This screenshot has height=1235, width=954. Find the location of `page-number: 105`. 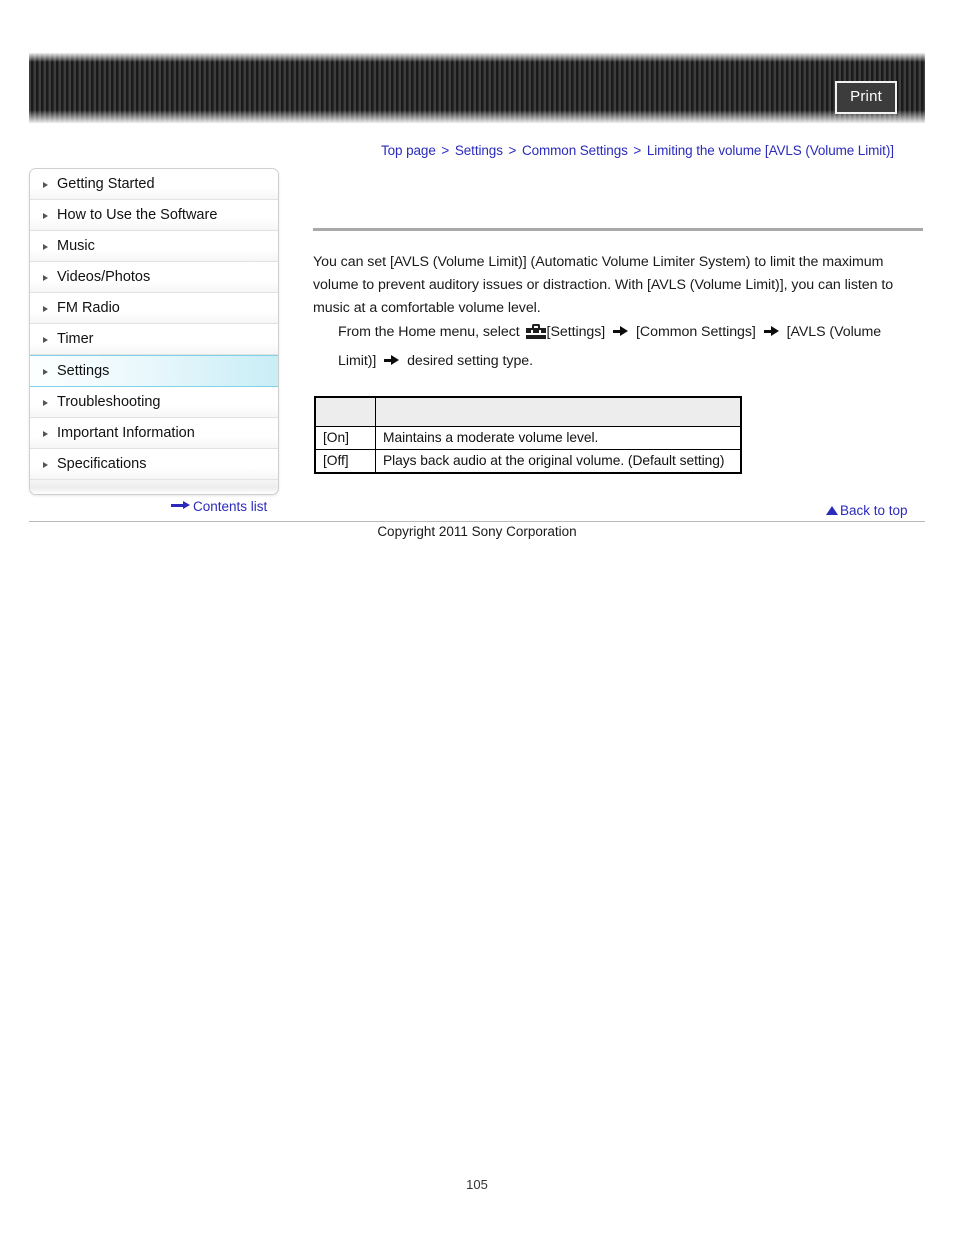

page-number: 105 is located at coordinates (477, 1184).